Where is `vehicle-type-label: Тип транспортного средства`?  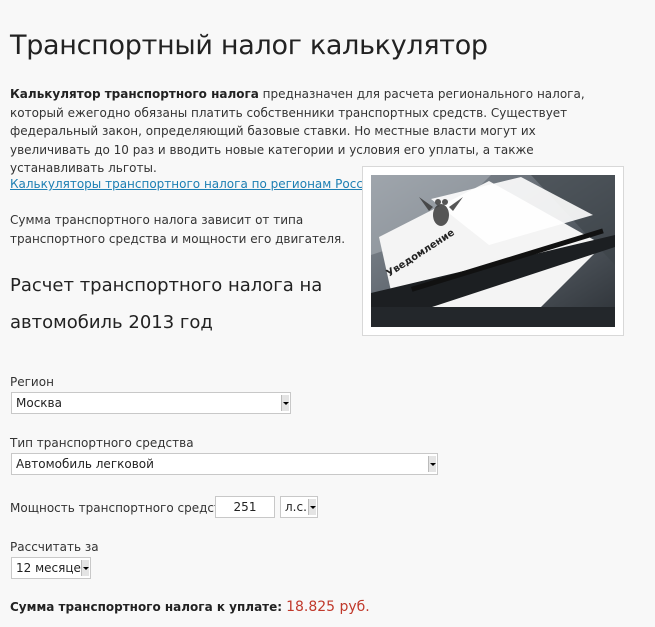
vehicle-type-label: Тип транспортного средства is located at coordinates (102, 443).